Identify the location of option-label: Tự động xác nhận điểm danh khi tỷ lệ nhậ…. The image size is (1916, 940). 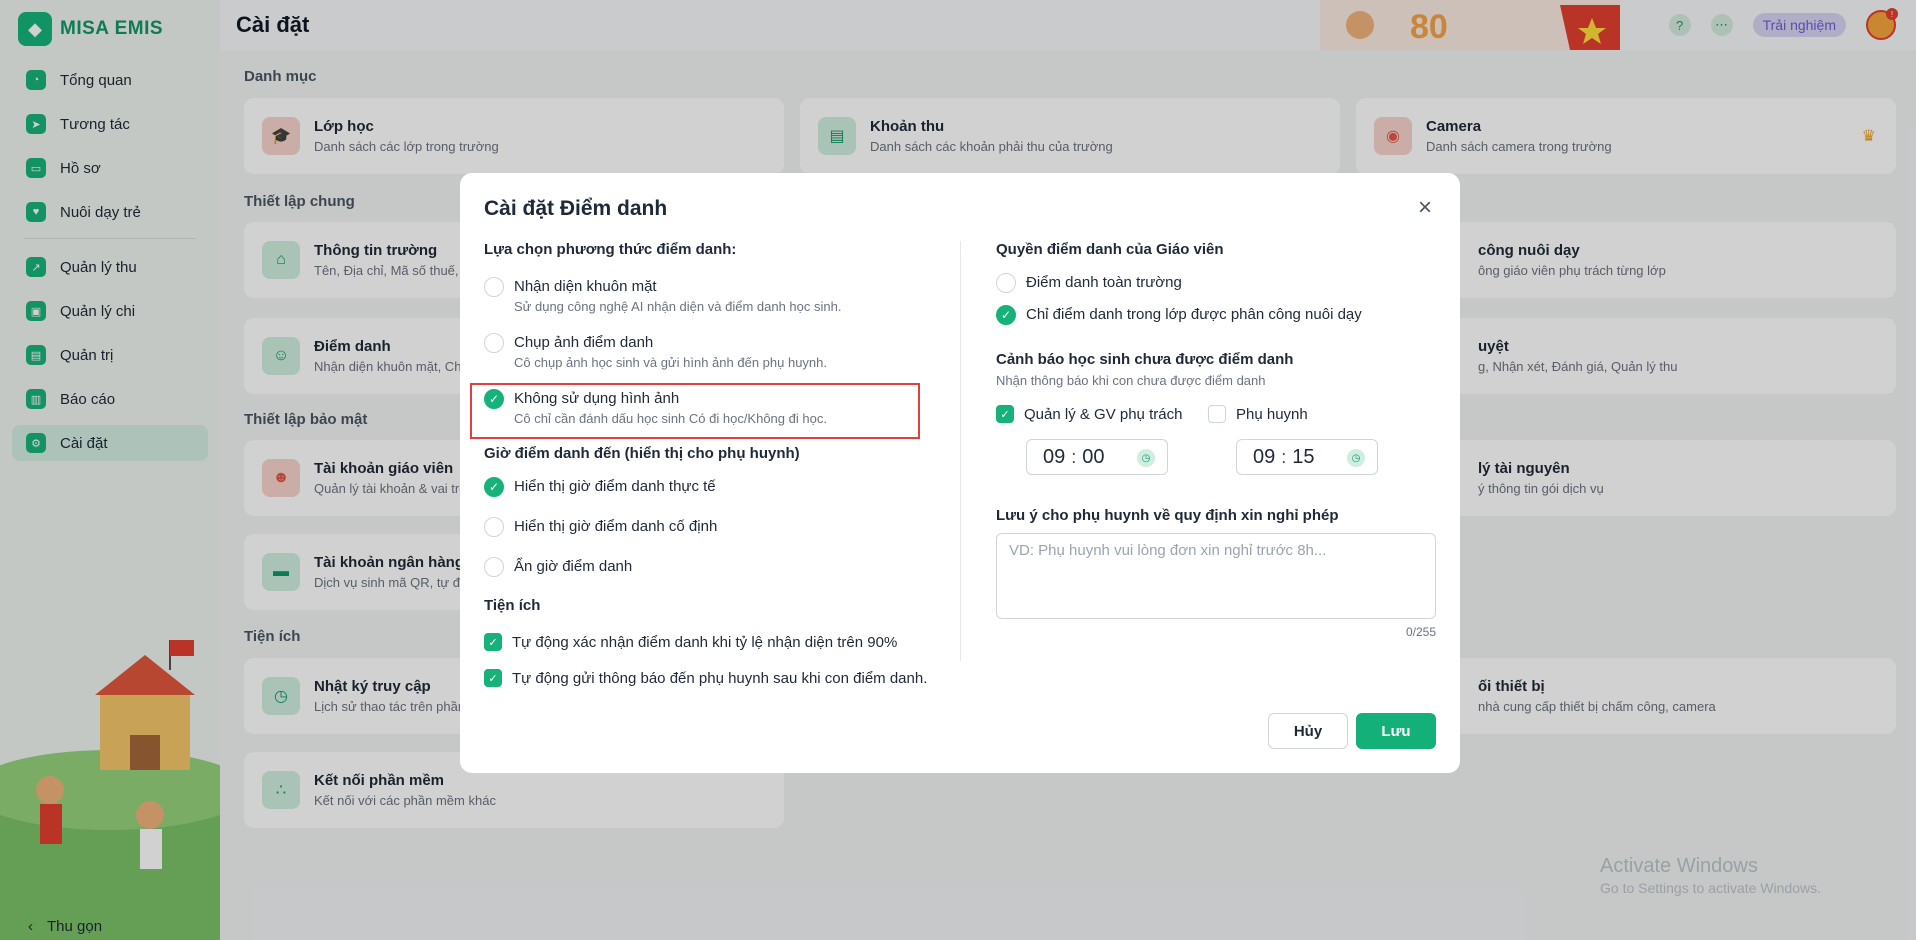
(705, 642).